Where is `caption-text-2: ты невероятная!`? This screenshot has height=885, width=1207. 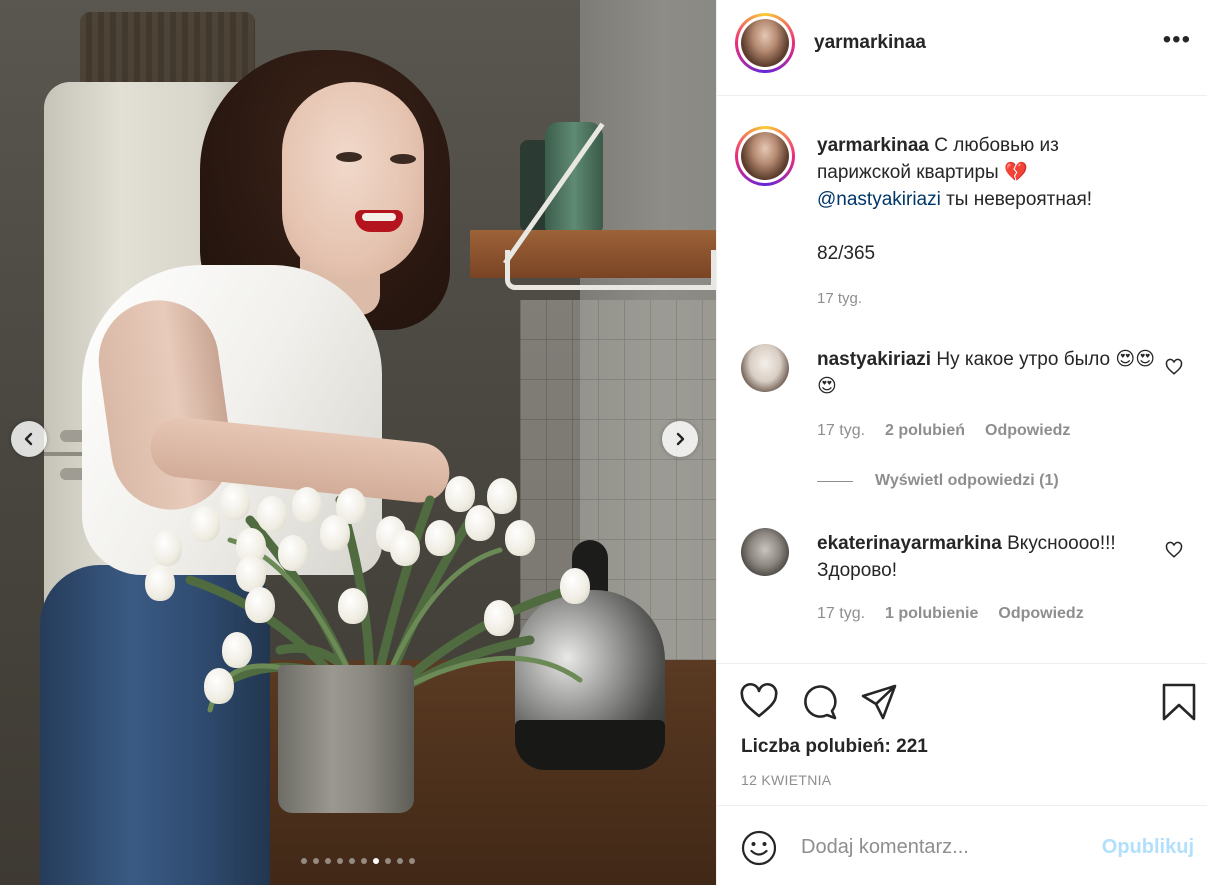
caption-text-2: ты невероятная! is located at coordinates (1019, 199).